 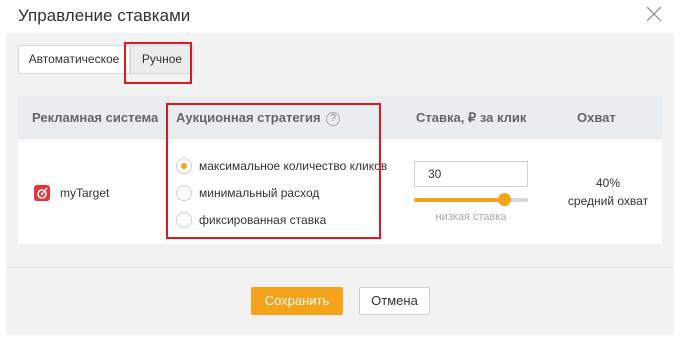 I want to click on system-name: myTarget, so click(x=85, y=193).